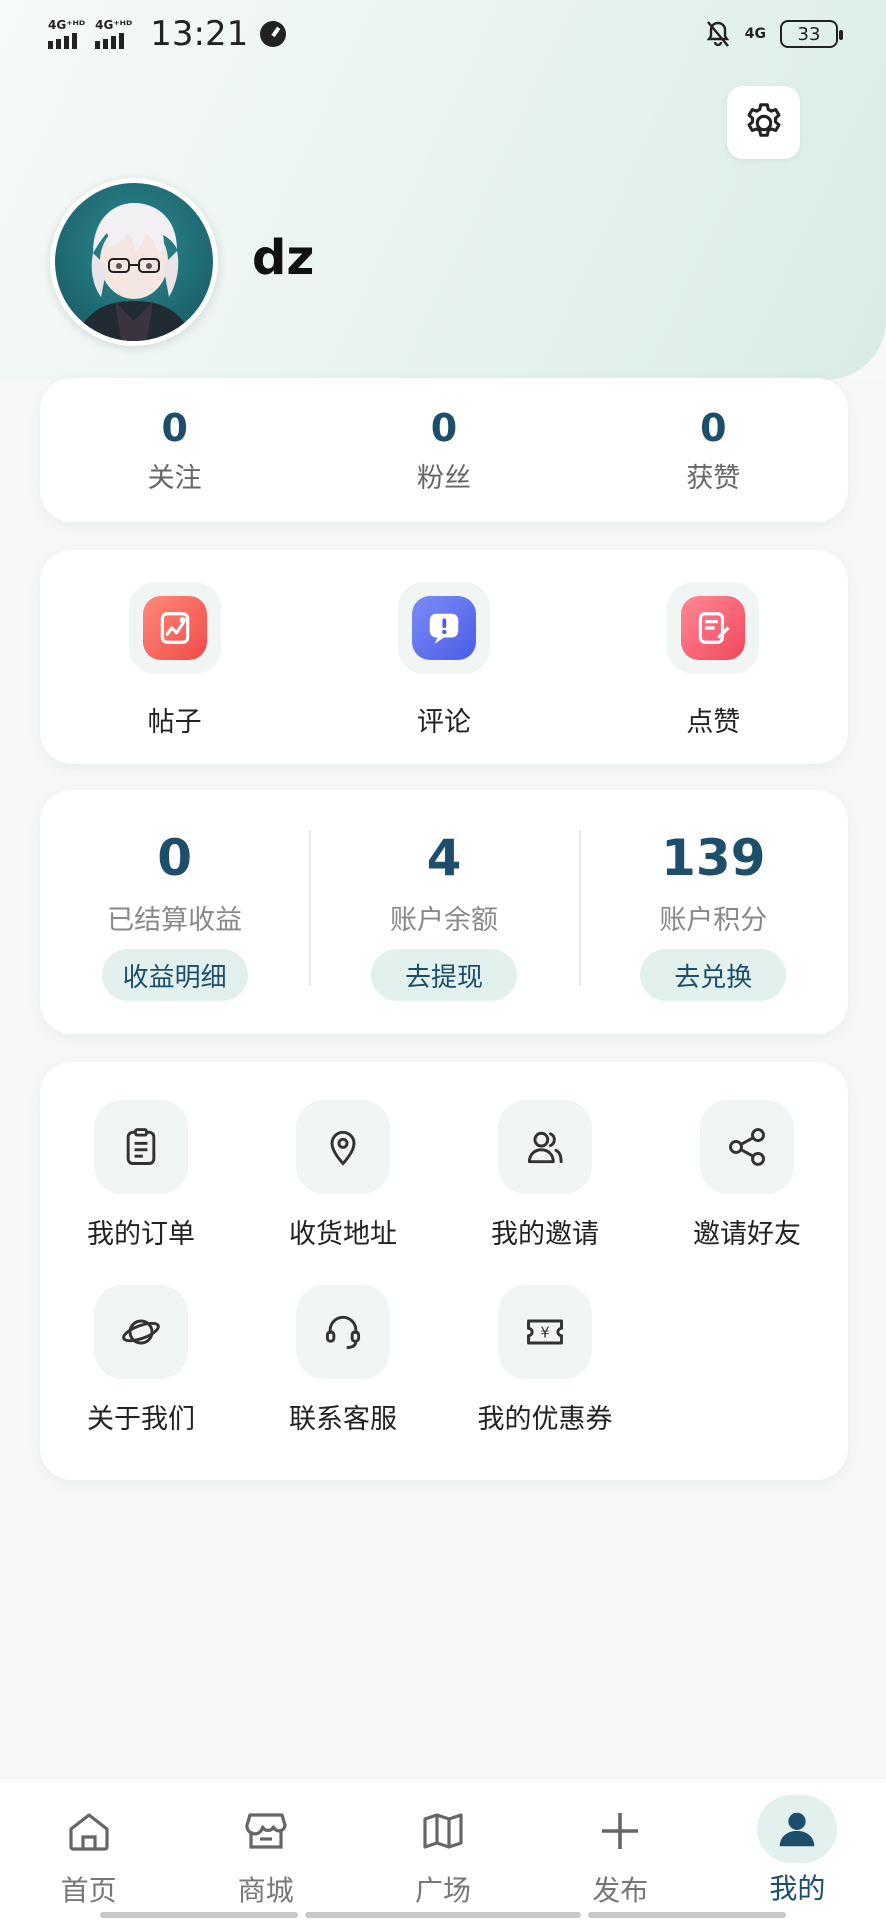 Image resolution: width=886 pixels, height=1920 pixels. I want to click on service-label: 收货地址, so click(343, 1234).